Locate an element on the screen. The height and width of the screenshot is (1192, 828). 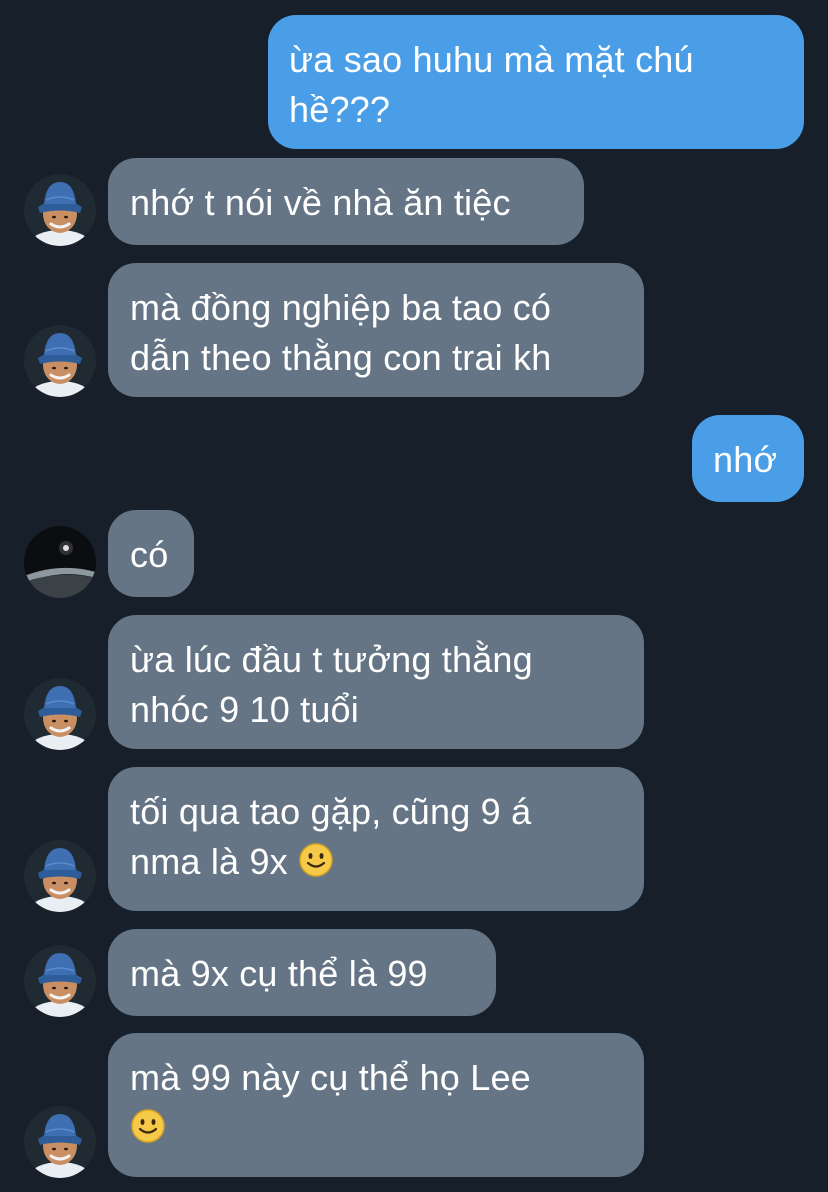
incoming-message-bubble: có is located at coordinates (151, 553).